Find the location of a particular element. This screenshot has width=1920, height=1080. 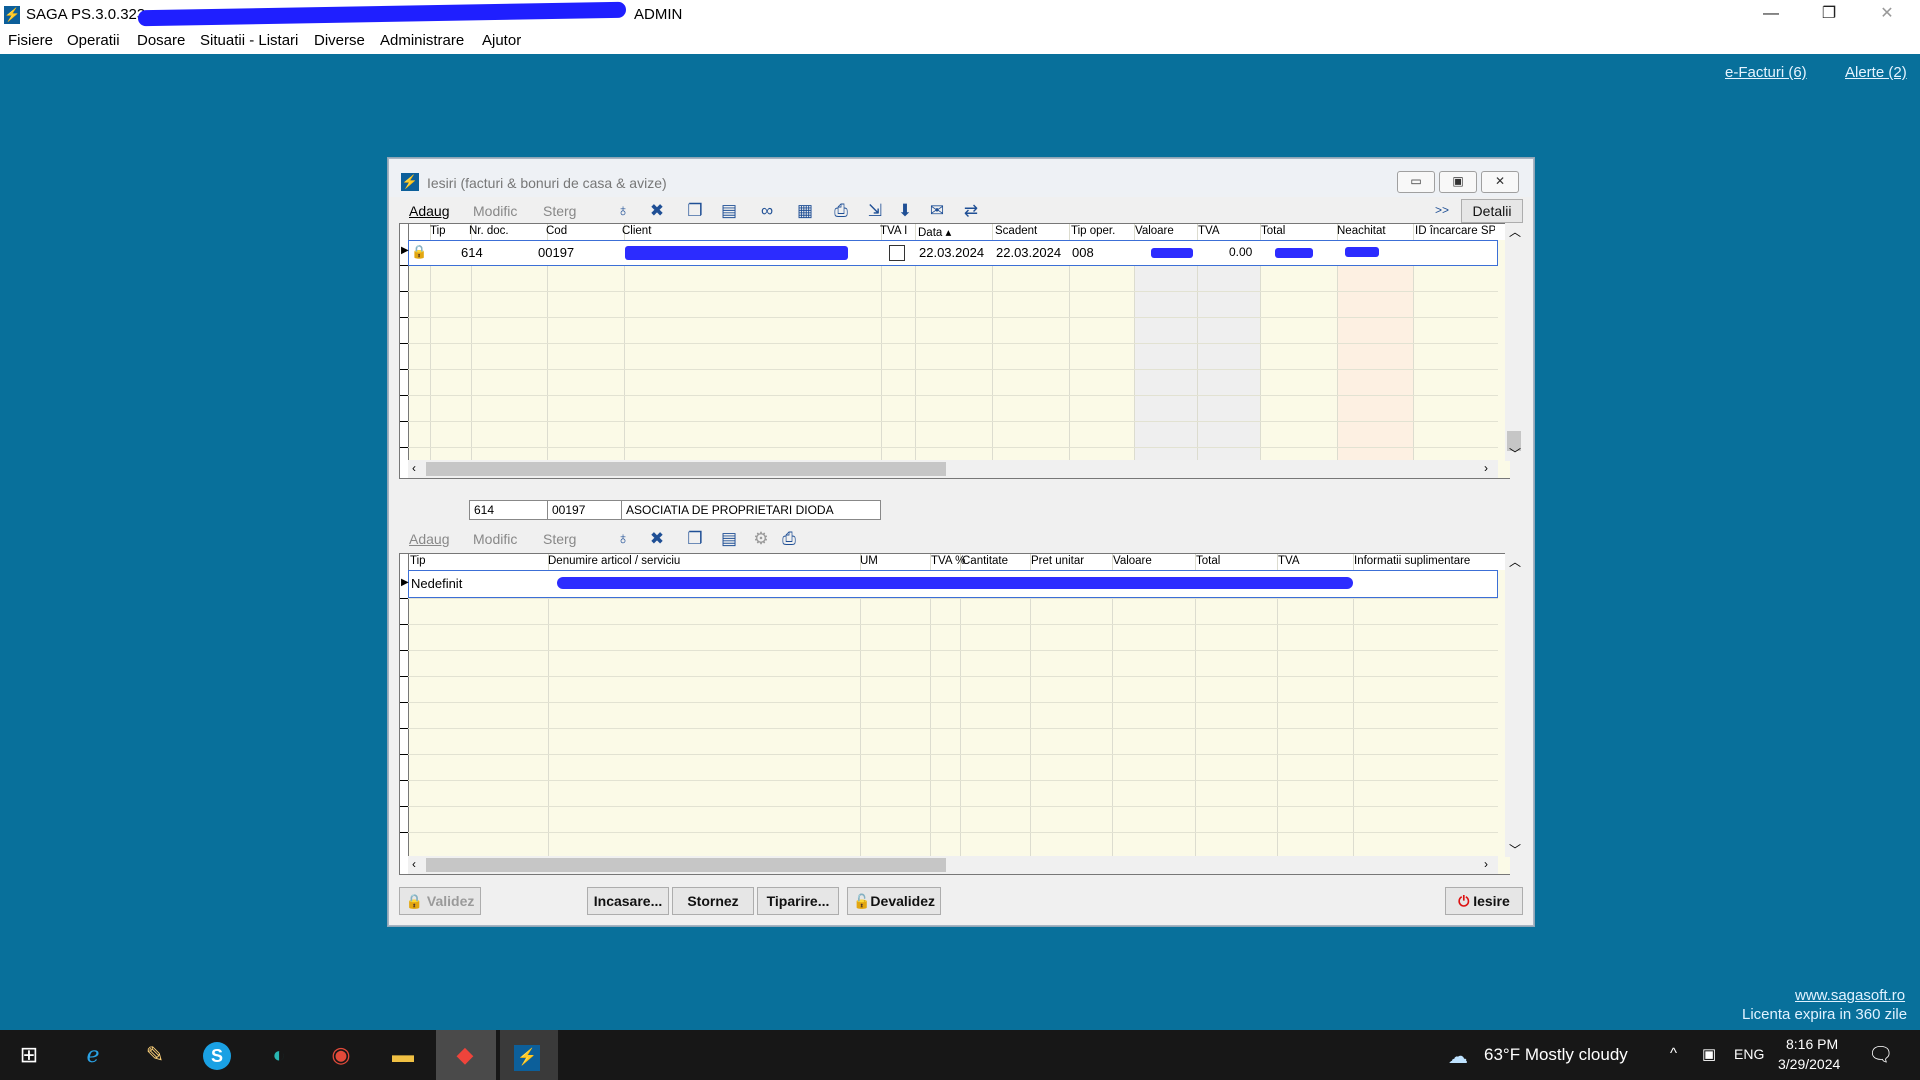

explorer-icon: ▬ is located at coordinates (403, 1055).